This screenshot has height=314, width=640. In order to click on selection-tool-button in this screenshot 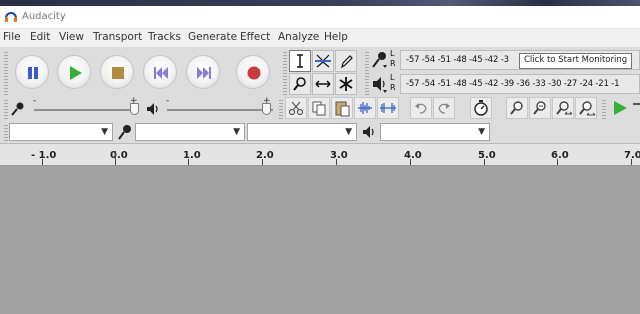, I will do `click(300, 61)`.